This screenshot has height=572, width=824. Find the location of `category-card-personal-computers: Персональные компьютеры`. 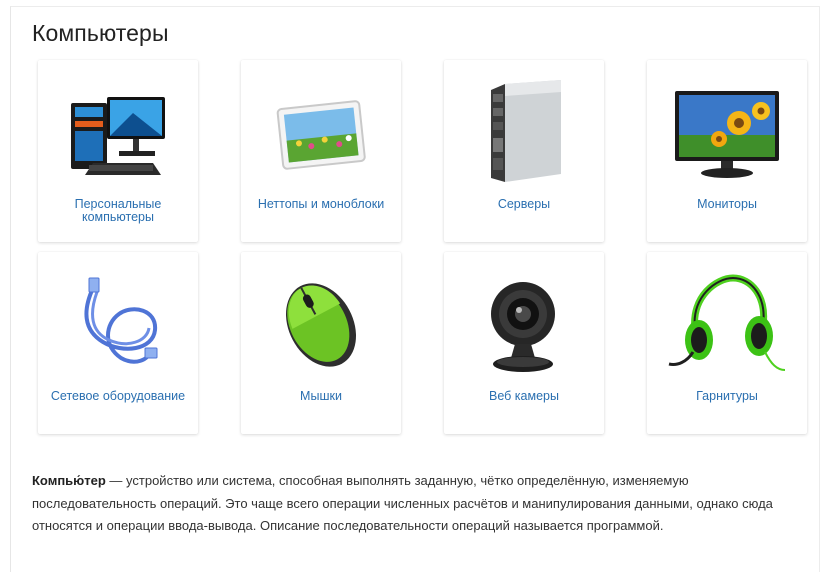

category-card-personal-computers: Персональные компьютеры is located at coordinates (118, 151).